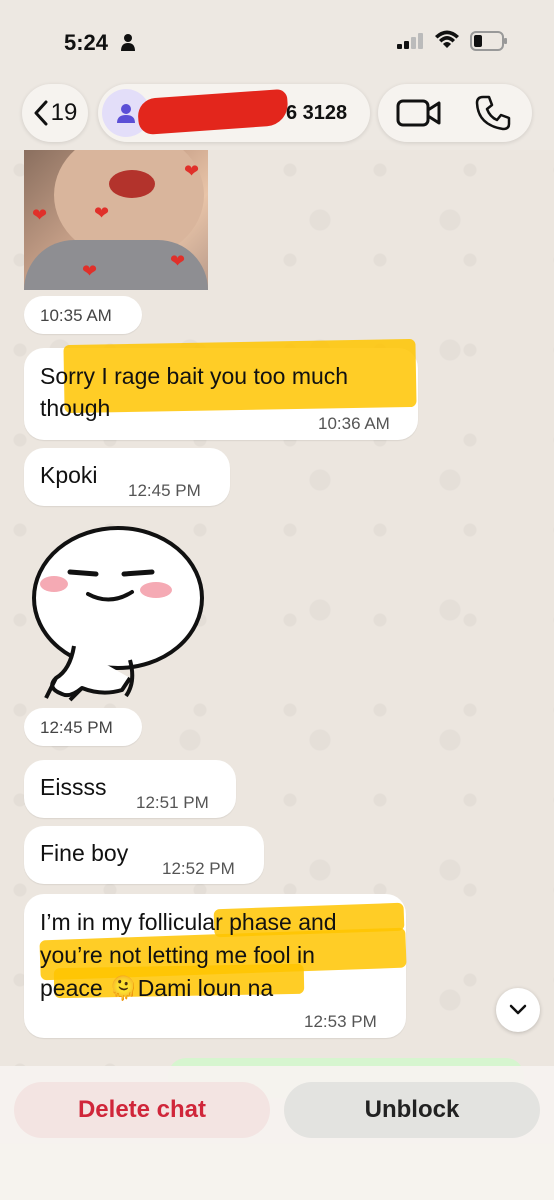  Describe the element at coordinates (317, 113) in the screenshot. I see `contact-name: 6 3128` at that location.